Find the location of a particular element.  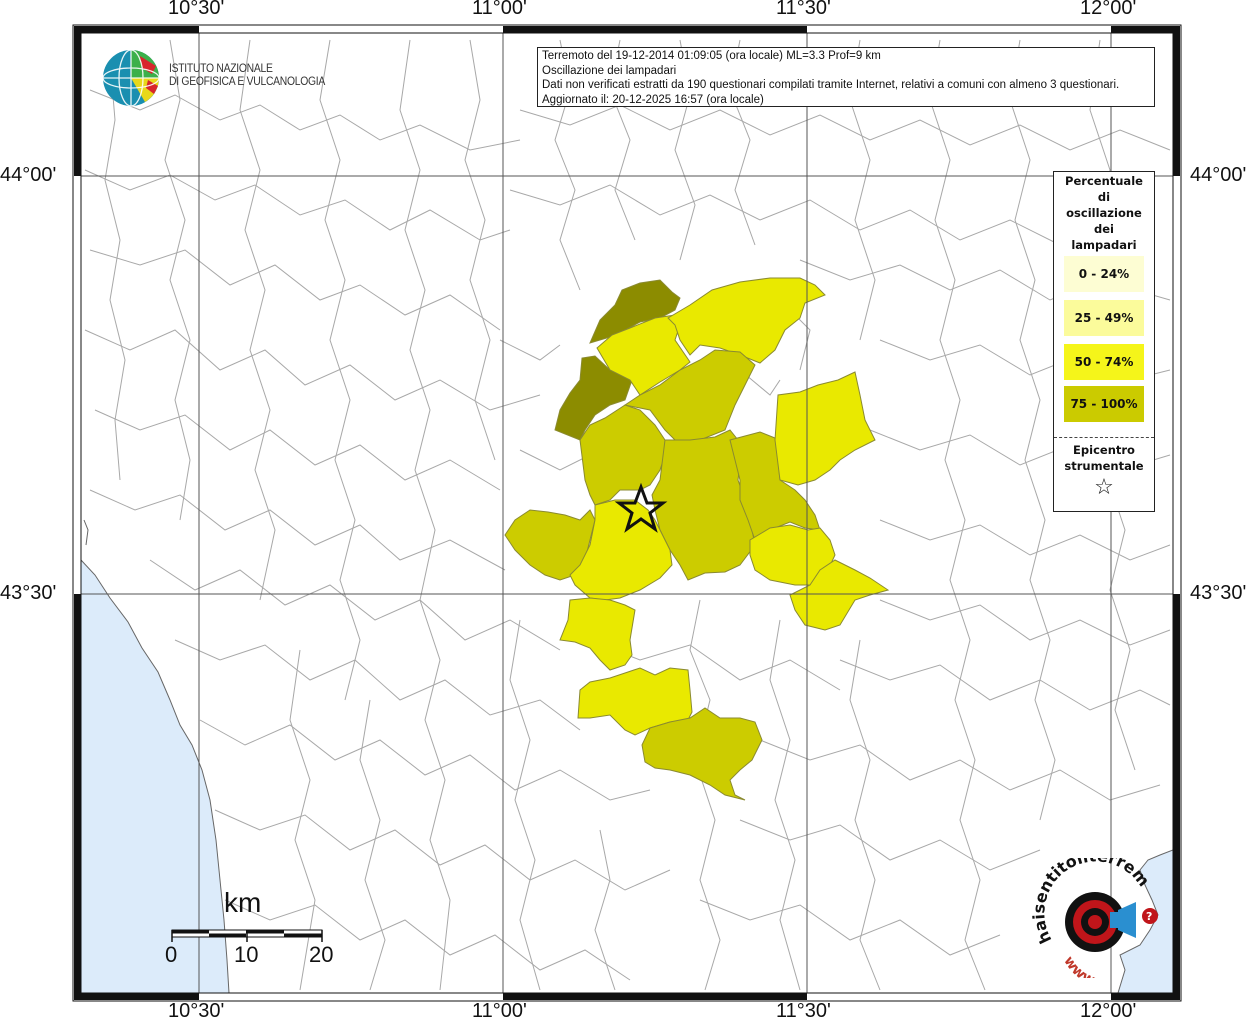

institute-line-1: ISTITUTO NAZIONALE is located at coordinates (221, 69).